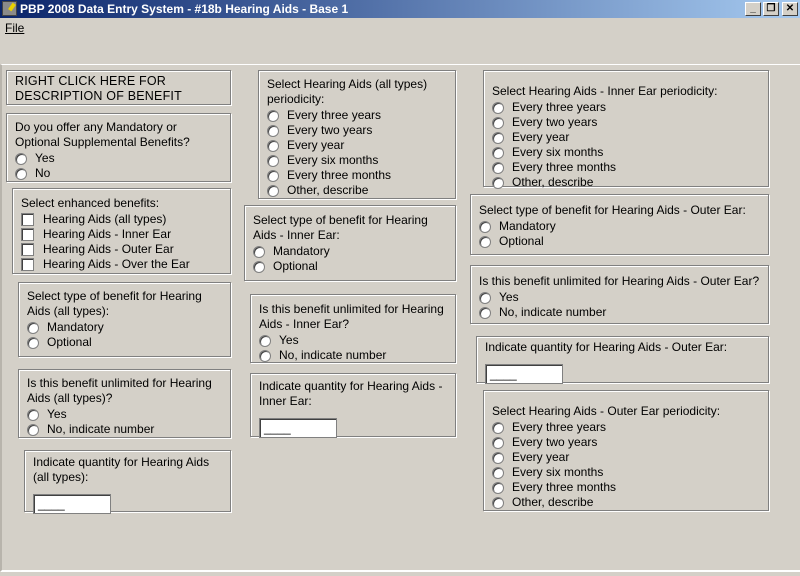 Image resolution: width=800 pixels, height=576 pixels. I want to click on quantity-inner-input: ____, so click(298, 428).